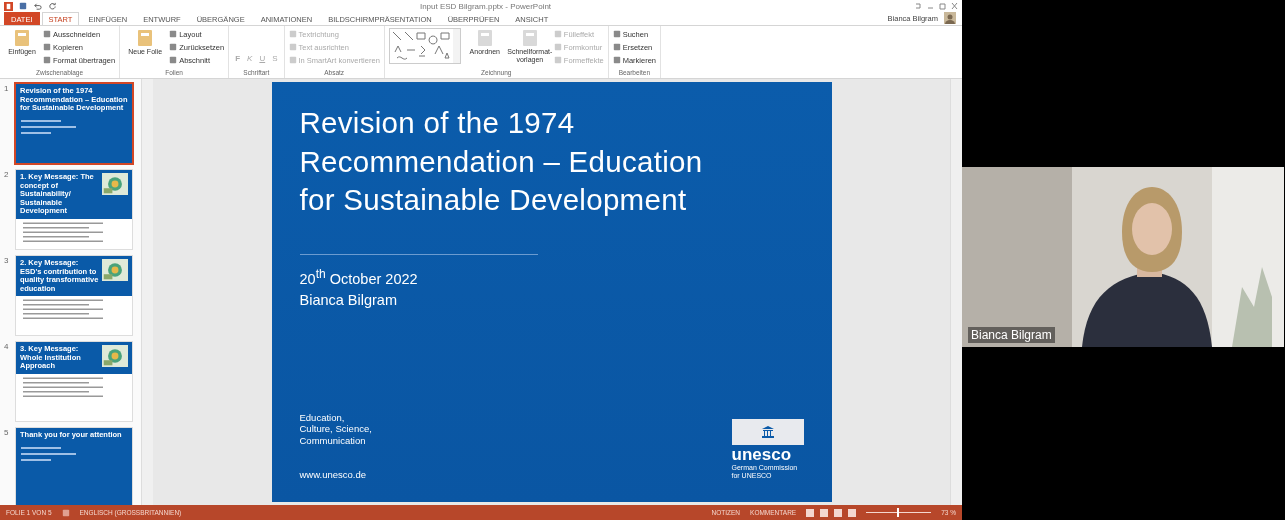 Image resolution: width=1285 pixels, height=520 pixels. Describe the element at coordinates (7, 261) in the screenshot. I see `slide-number: 3` at that location.